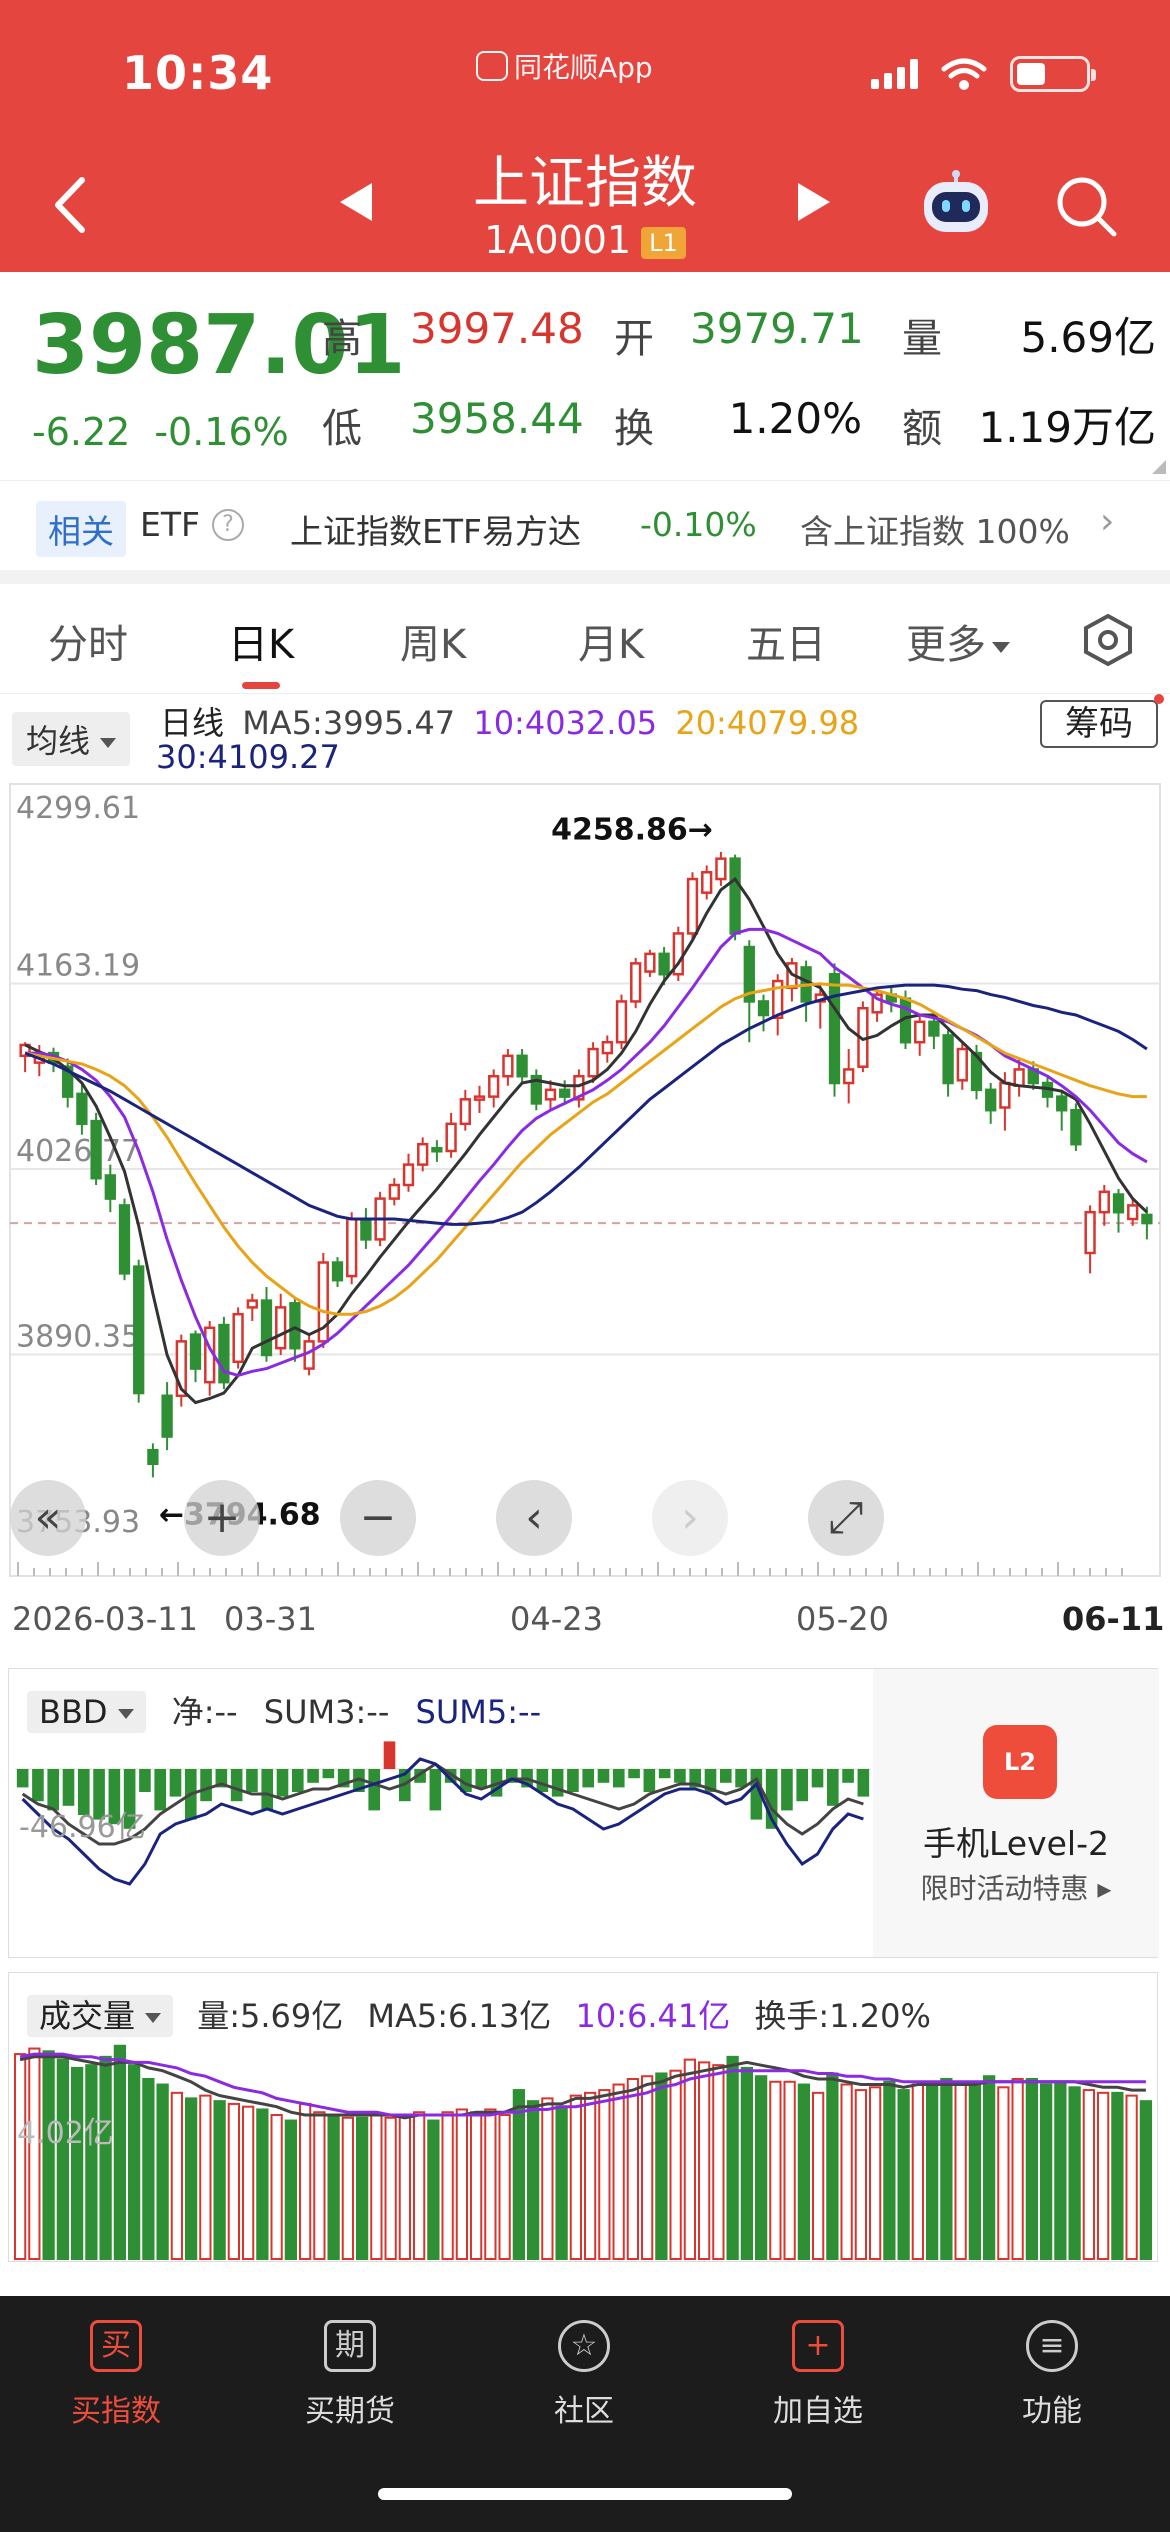 The width and height of the screenshot is (1170, 2532). What do you see at coordinates (116, 2375) in the screenshot?
I see `nav-buy-index: 买 买指数` at bounding box center [116, 2375].